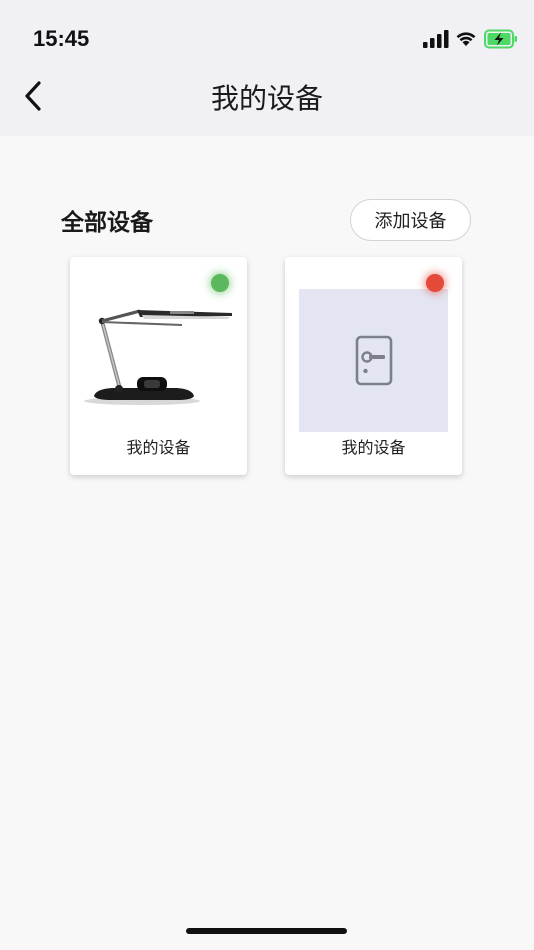 This screenshot has height=950, width=534. Describe the element at coordinates (466, 39) in the screenshot. I see `wifi-icon` at that location.